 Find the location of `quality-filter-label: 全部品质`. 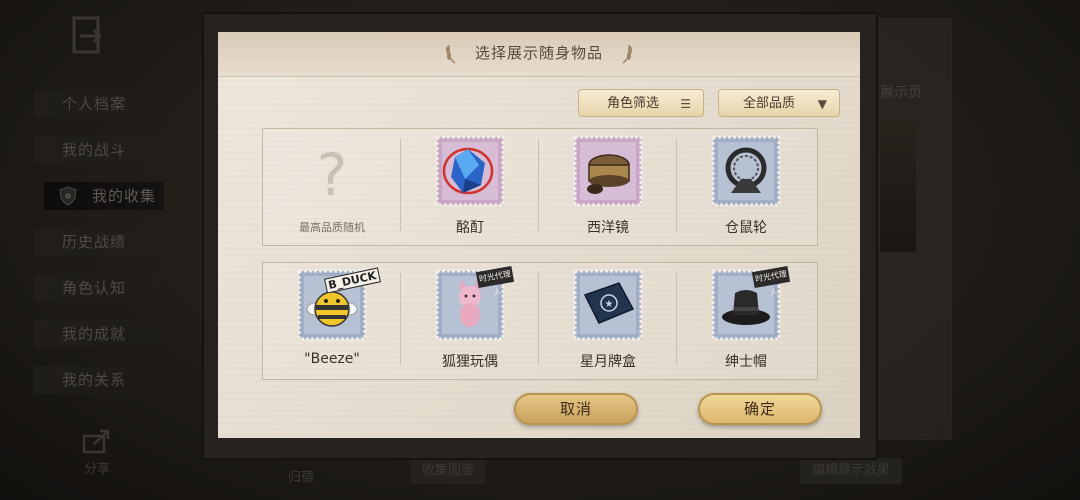

quality-filter-label: 全部品质 is located at coordinates (769, 103).